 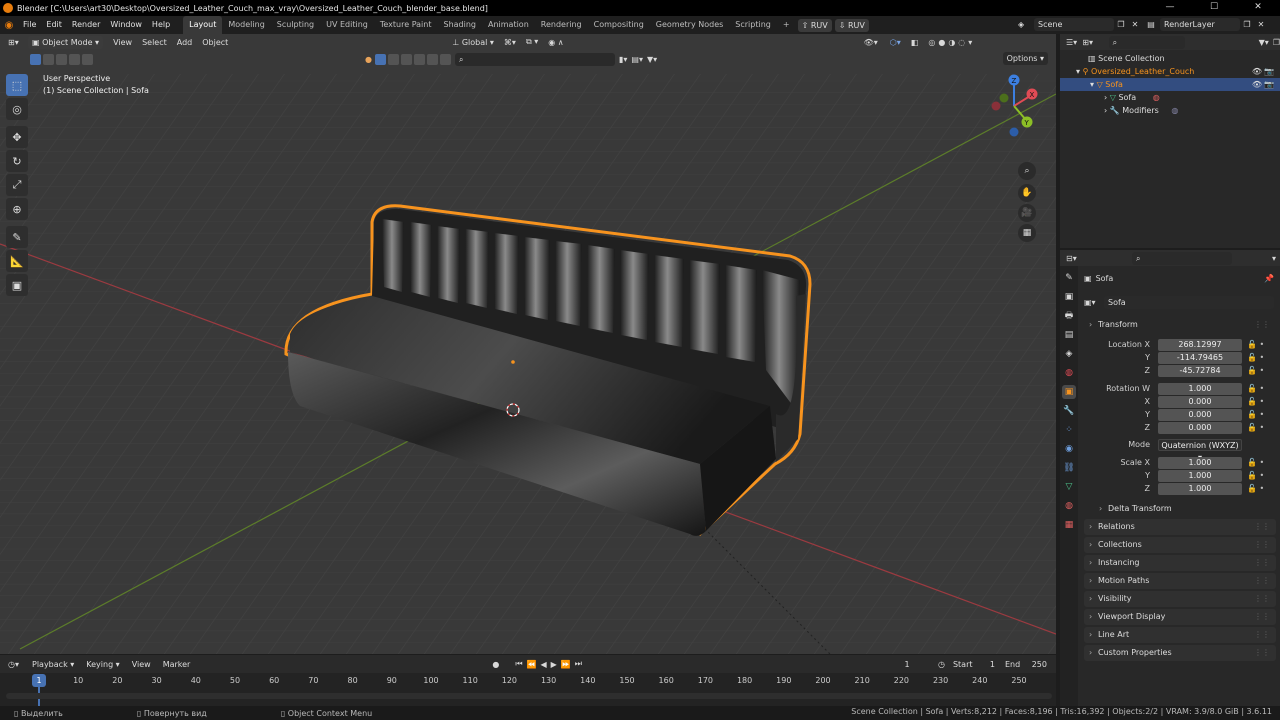 What do you see at coordinates (1200, 345) in the screenshot?
I see `location-x-field: 268.12997` at bounding box center [1200, 345].